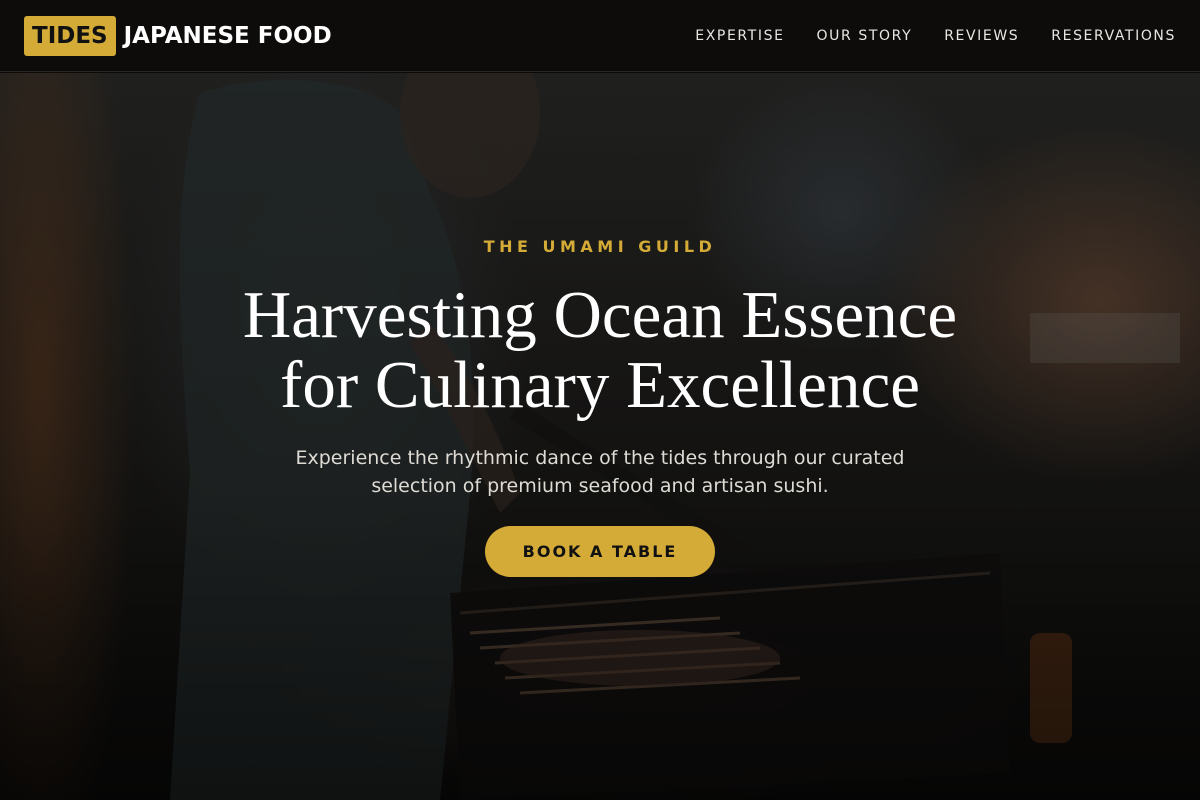 This screenshot has height=800, width=1200. Describe the element at coordinates (981, 36) in the screenshot. I see `nav-link-reviews: REVIEWS` at that location.